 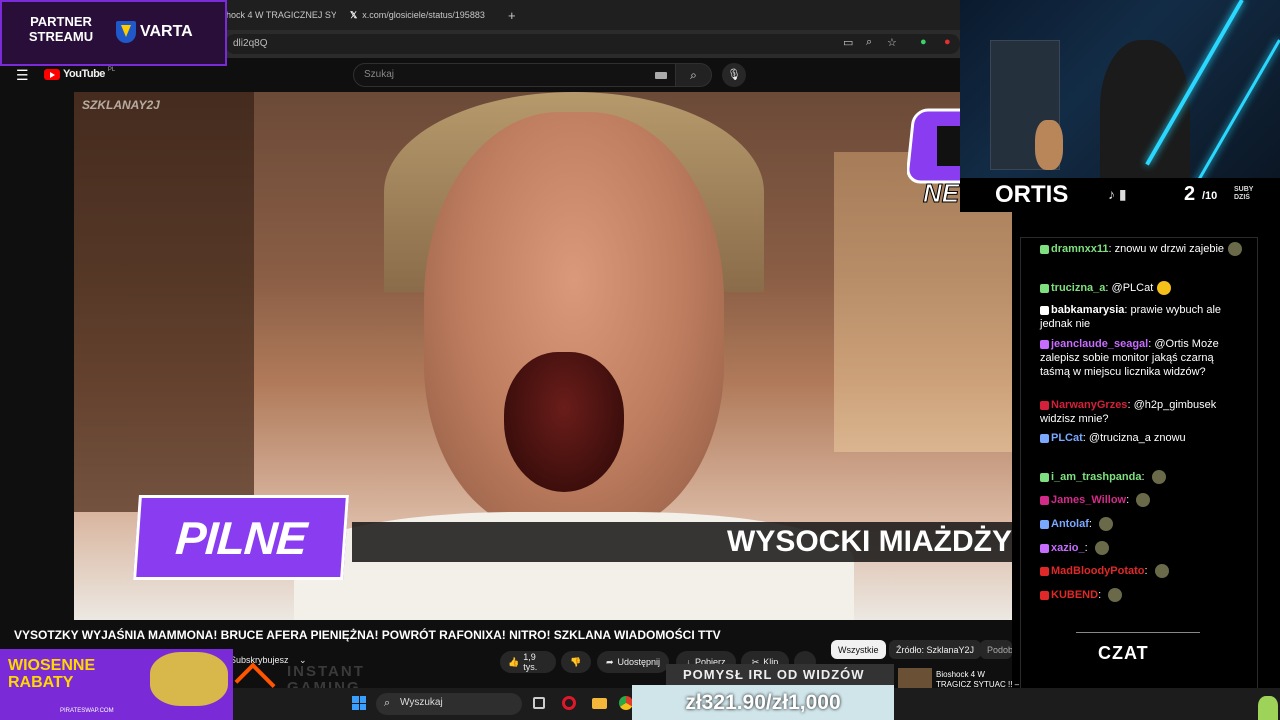 I want to click on subs-goal: /10, so click(x=1210, y=196).